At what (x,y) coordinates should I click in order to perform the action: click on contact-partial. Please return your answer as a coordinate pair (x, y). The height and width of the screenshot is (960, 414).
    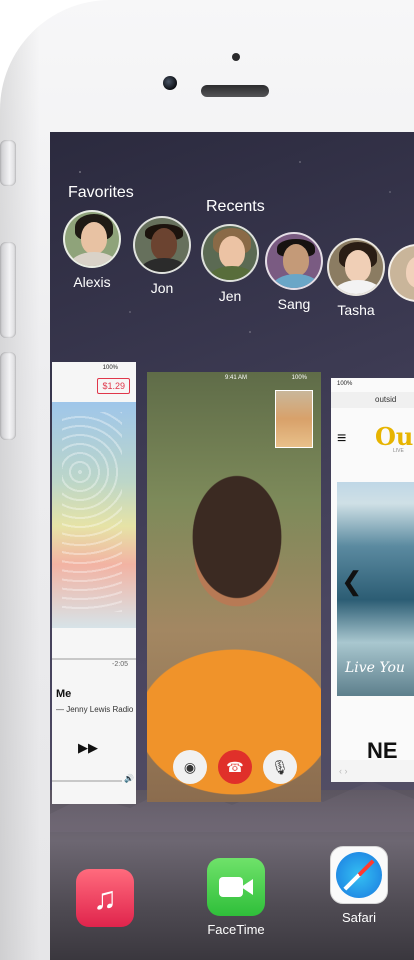
    Looking at the image, I should click on (401, 273).